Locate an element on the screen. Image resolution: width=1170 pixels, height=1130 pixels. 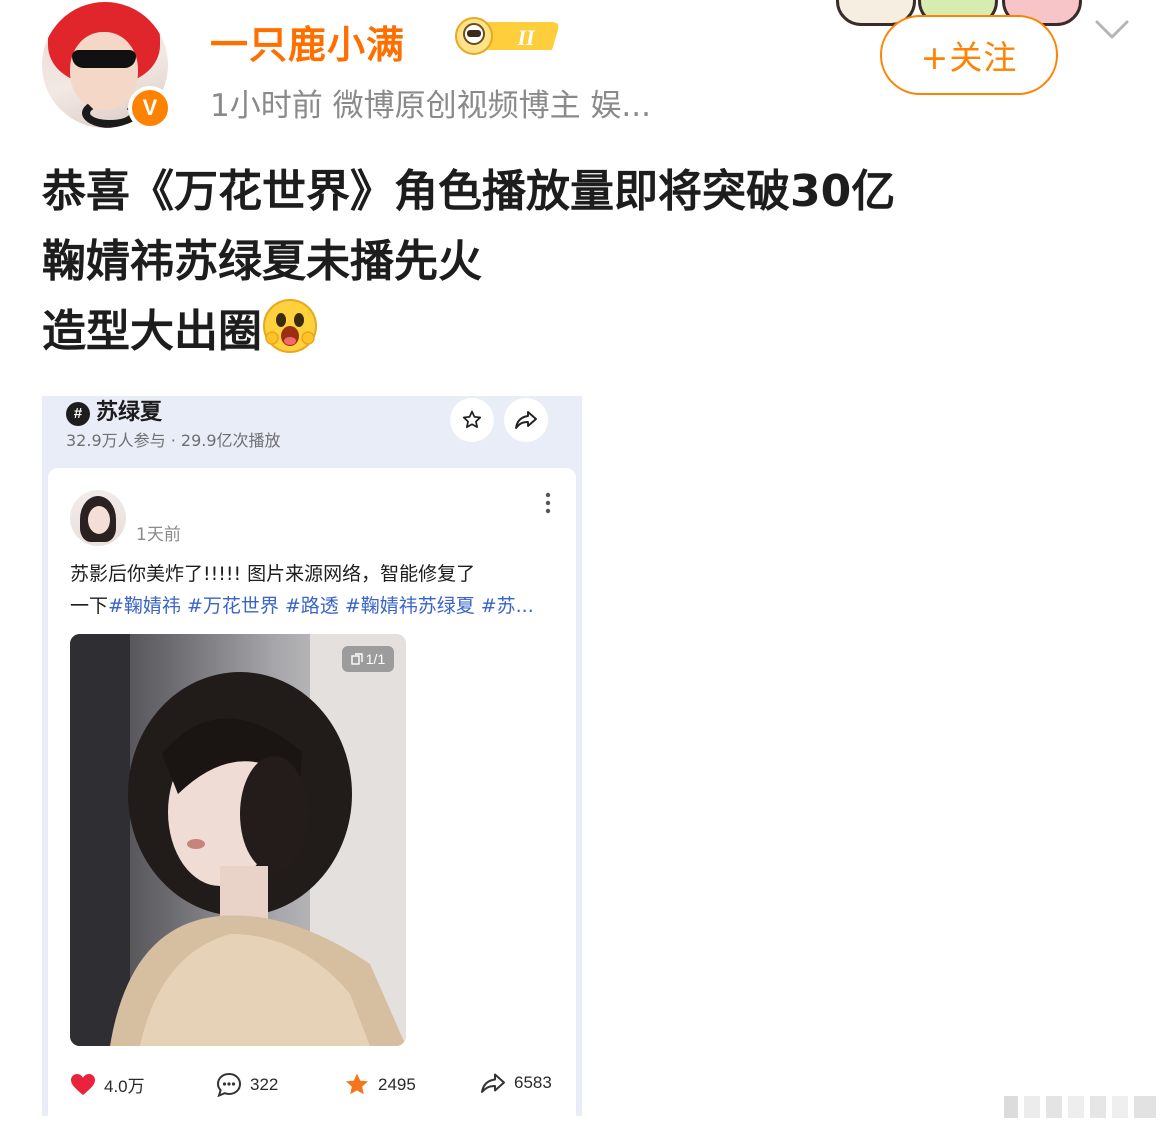
card-text-prefix: 一下 is located at coordinates (89, 606).